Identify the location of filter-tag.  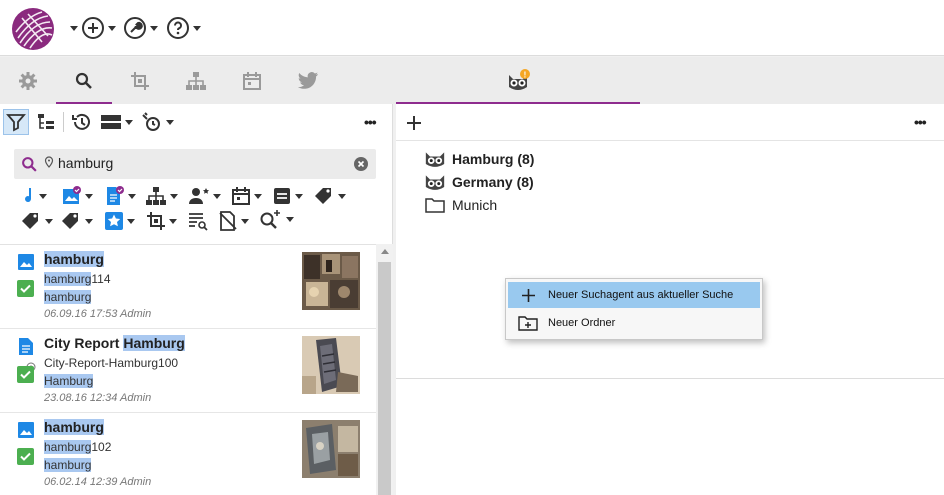
(329, 196).